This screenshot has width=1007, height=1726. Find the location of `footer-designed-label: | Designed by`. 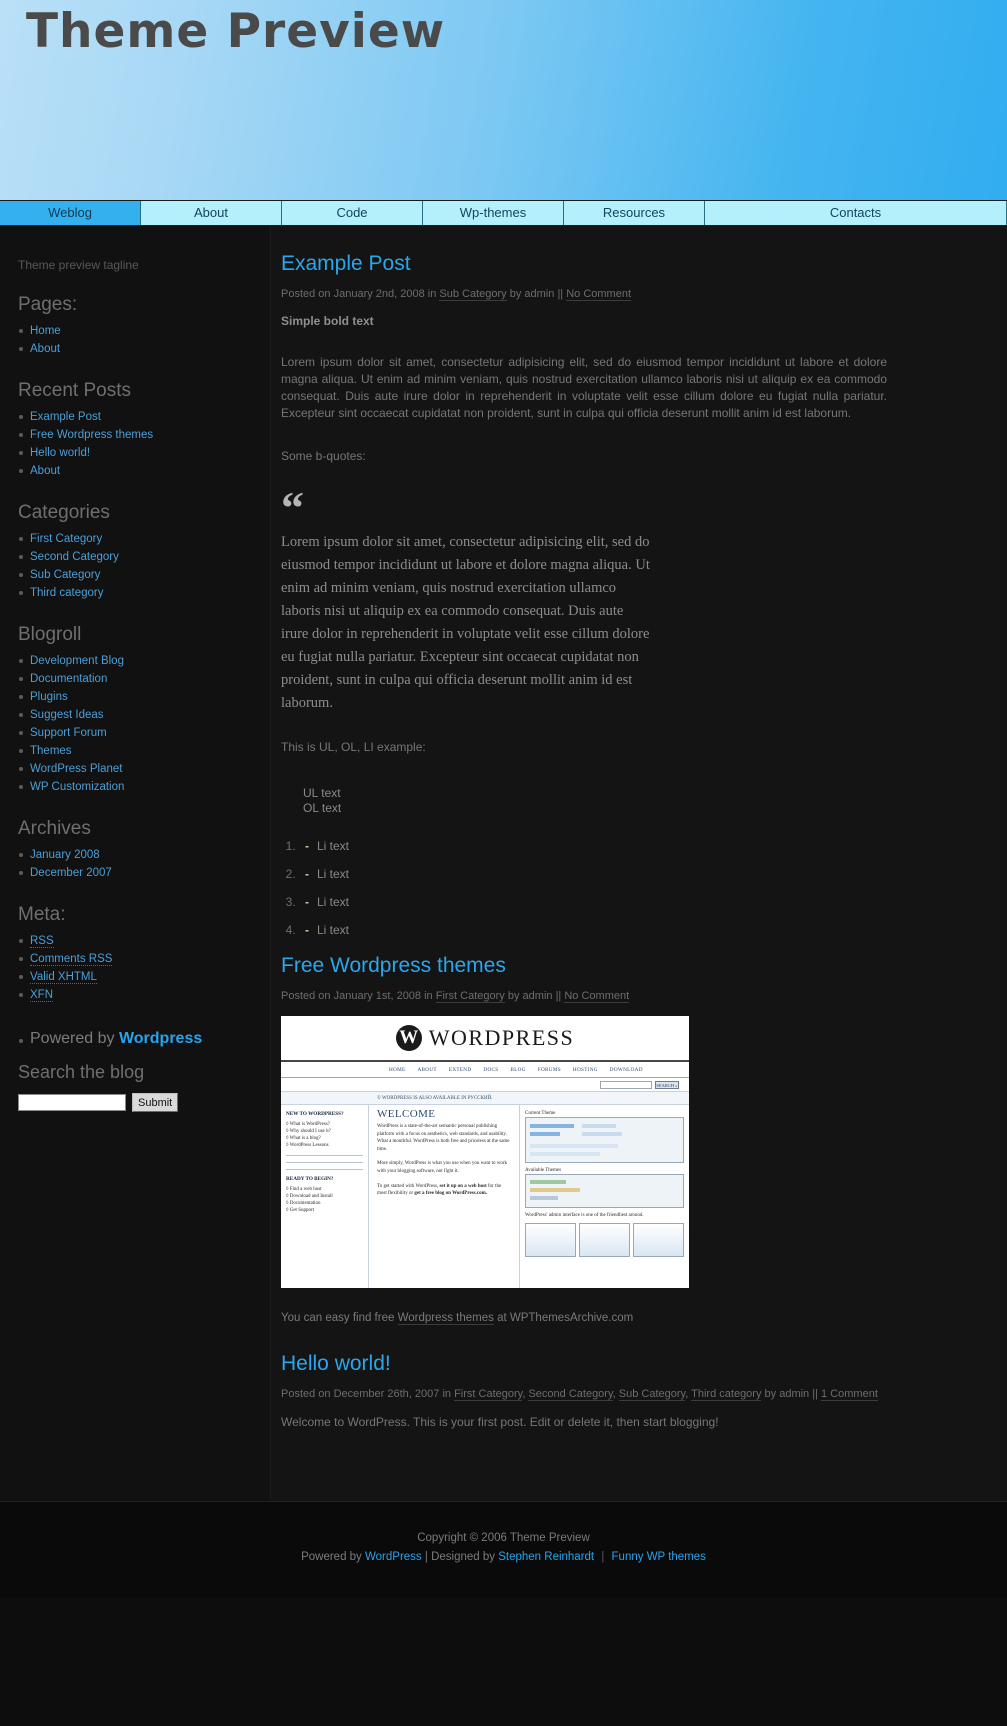

footer-designed-label: | Designed by is located at coordinates (460, 1557).